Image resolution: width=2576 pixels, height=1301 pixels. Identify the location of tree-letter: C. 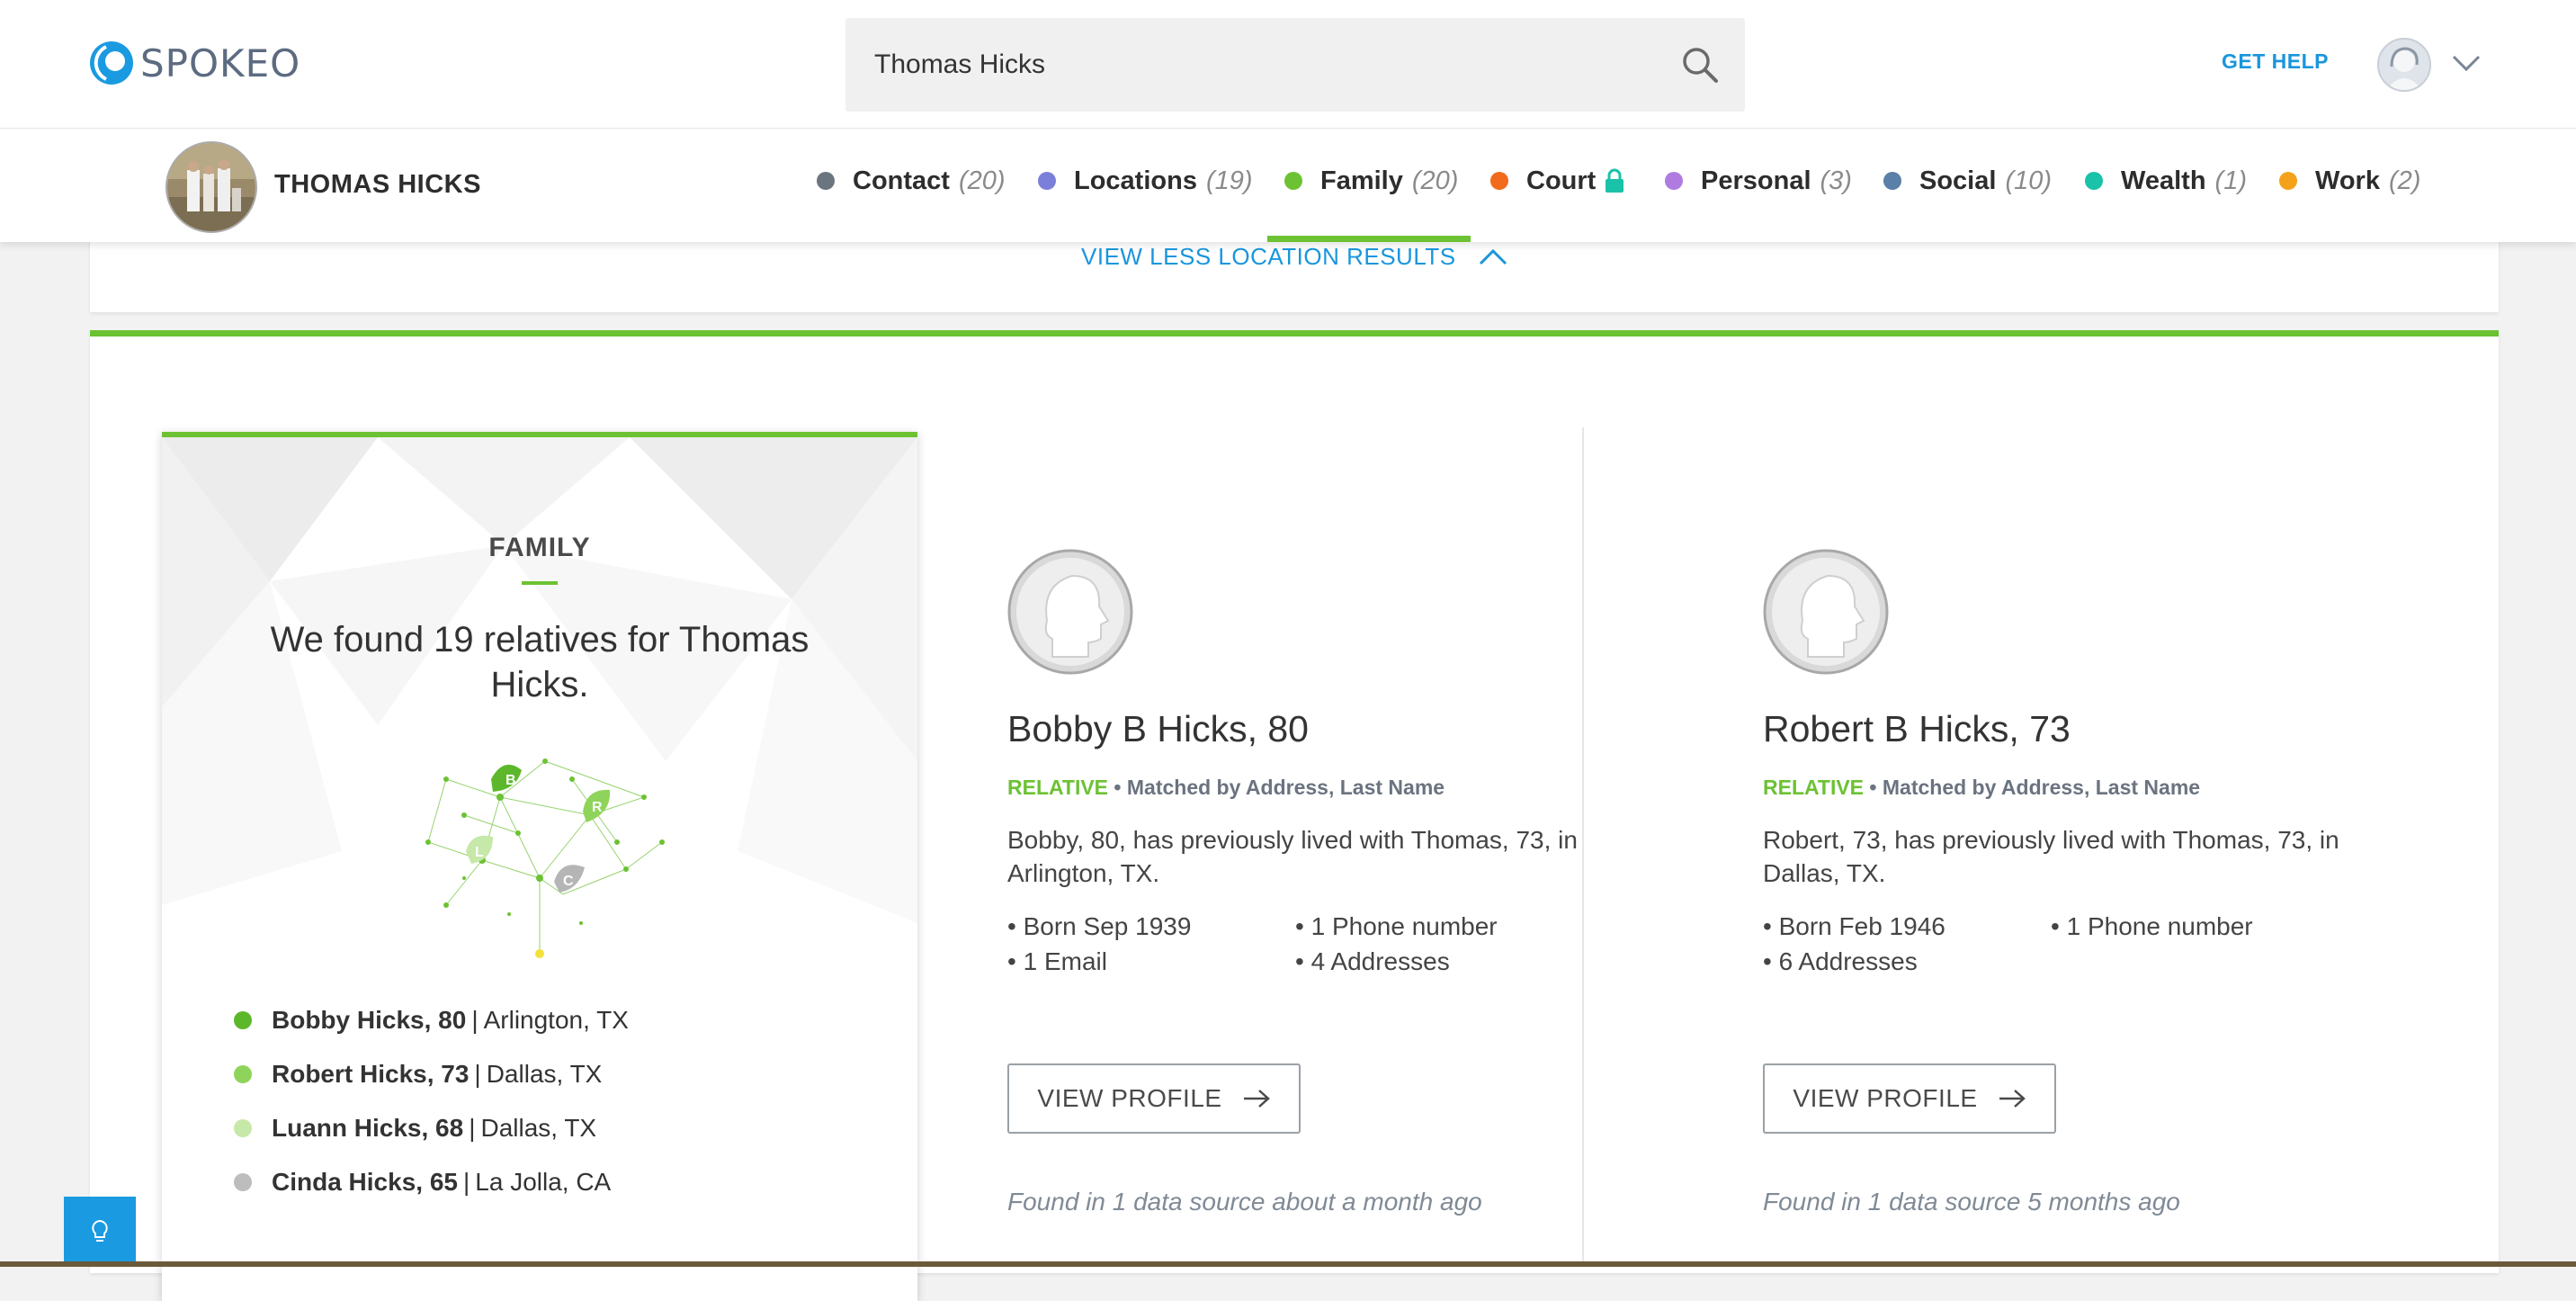
(568, 881).